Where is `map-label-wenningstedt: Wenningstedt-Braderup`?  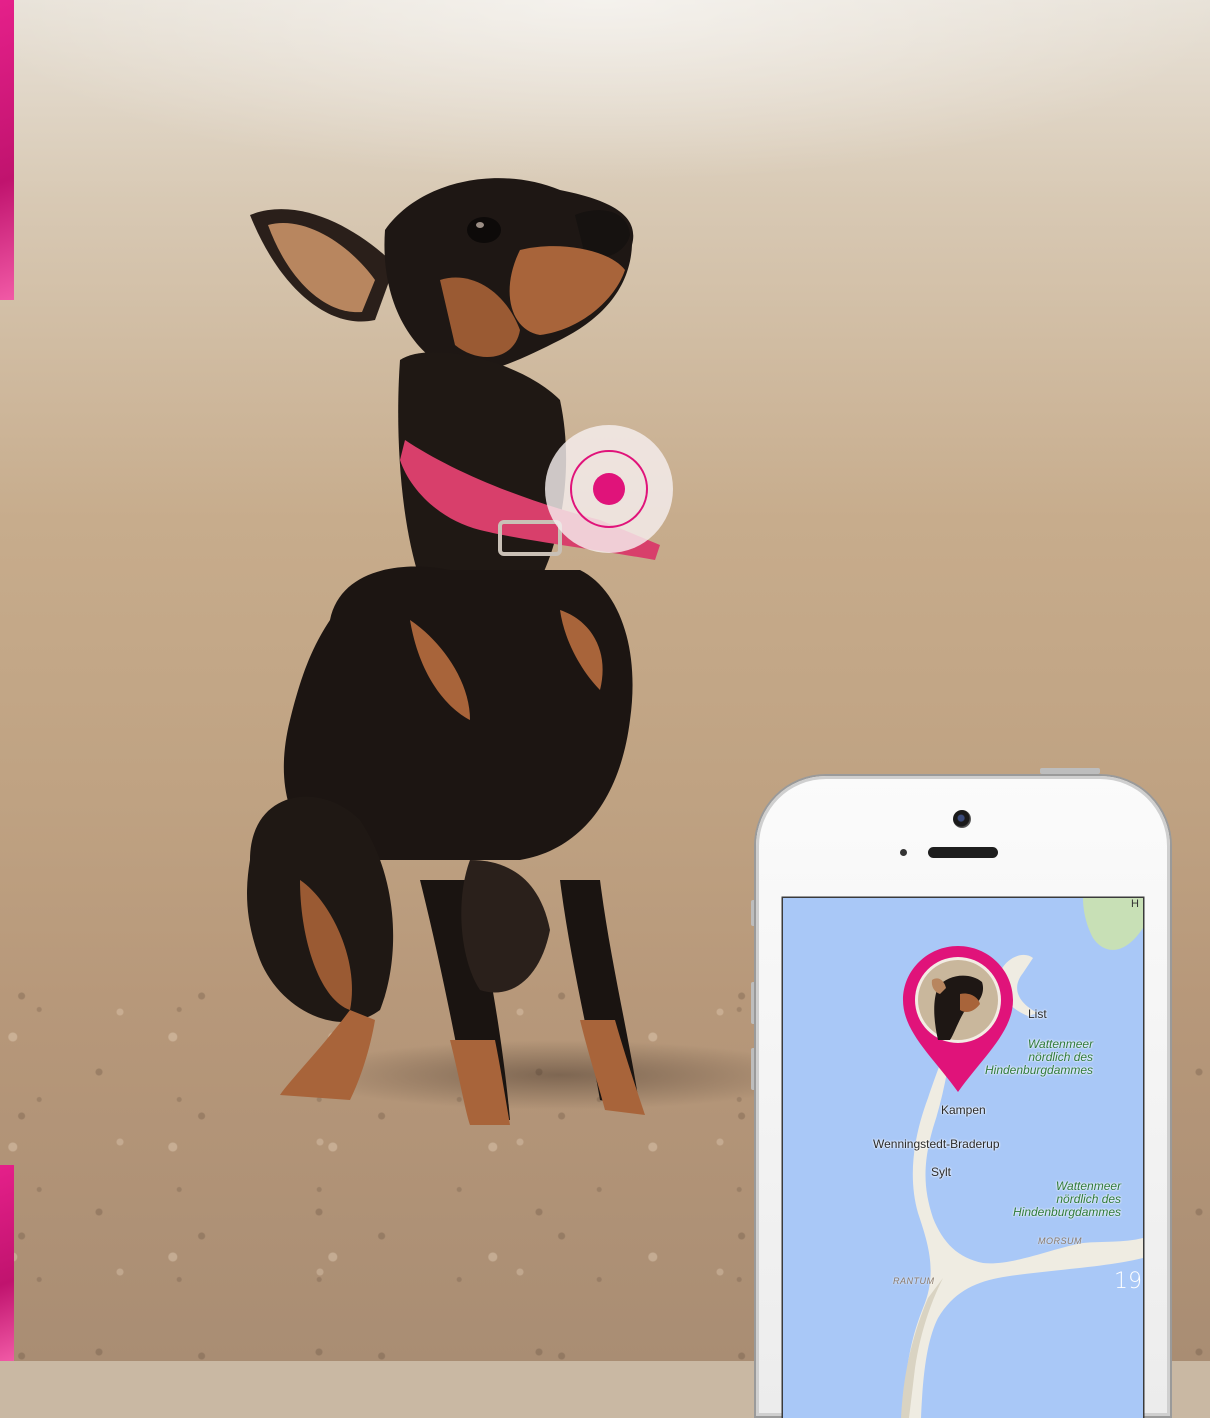
map-label-wenningstedt: Wenningstedt-Braderup is located at coordinates (936, 1144).